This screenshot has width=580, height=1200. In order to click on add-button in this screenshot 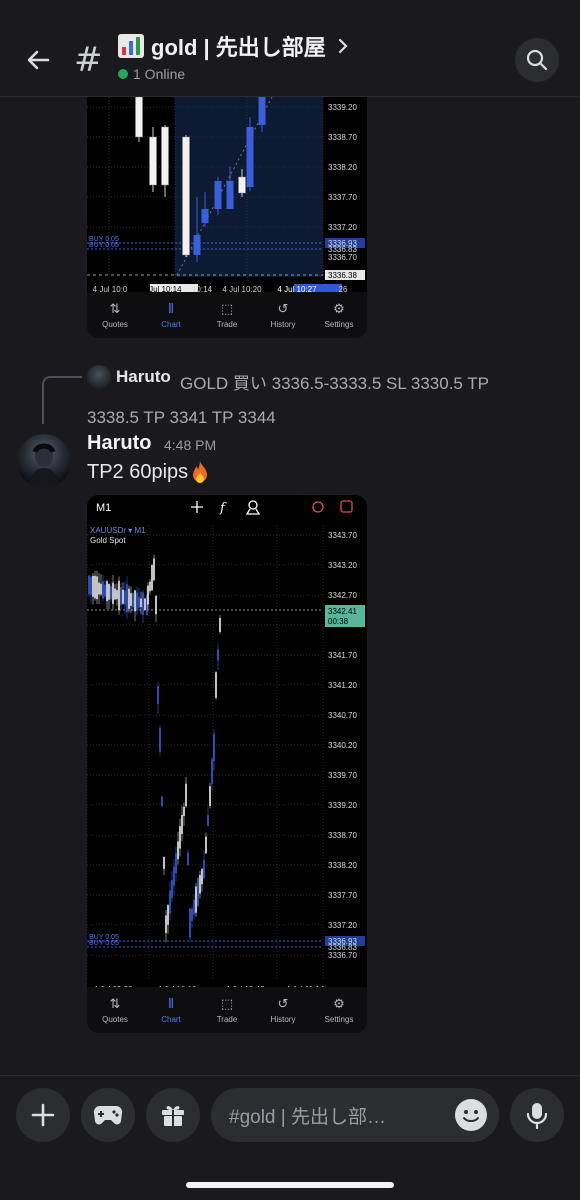, I will do `click(43, 1115)`.